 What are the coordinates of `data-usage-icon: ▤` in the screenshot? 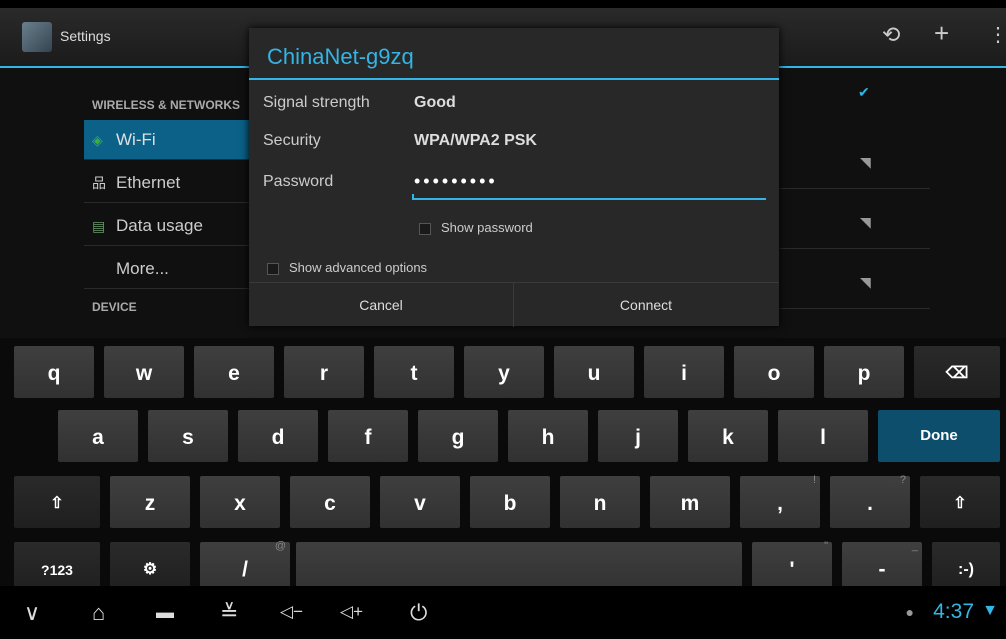 It's located at (99, 226).